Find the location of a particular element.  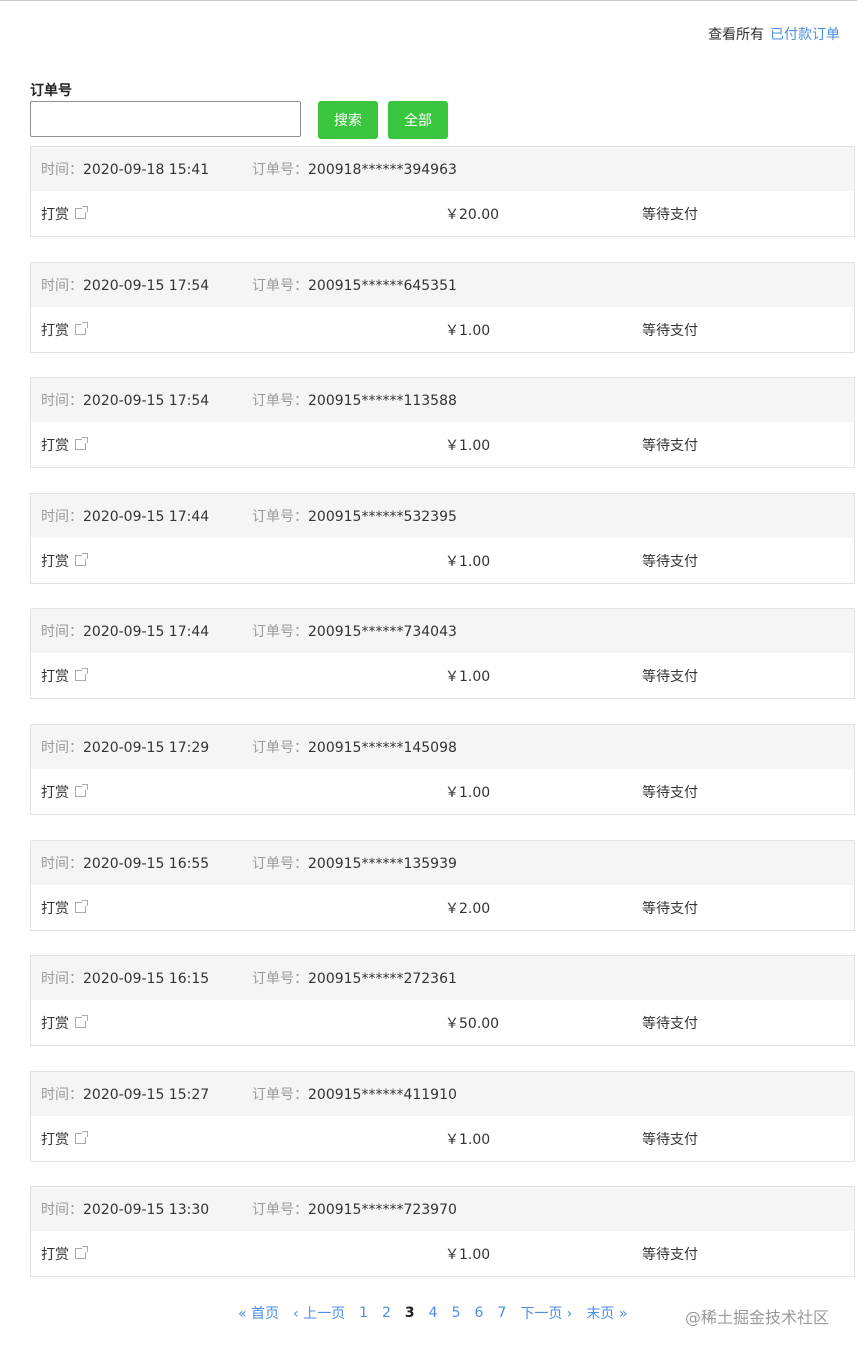

order-no-value: 200915******645351 is located at coordinates (382, 285).